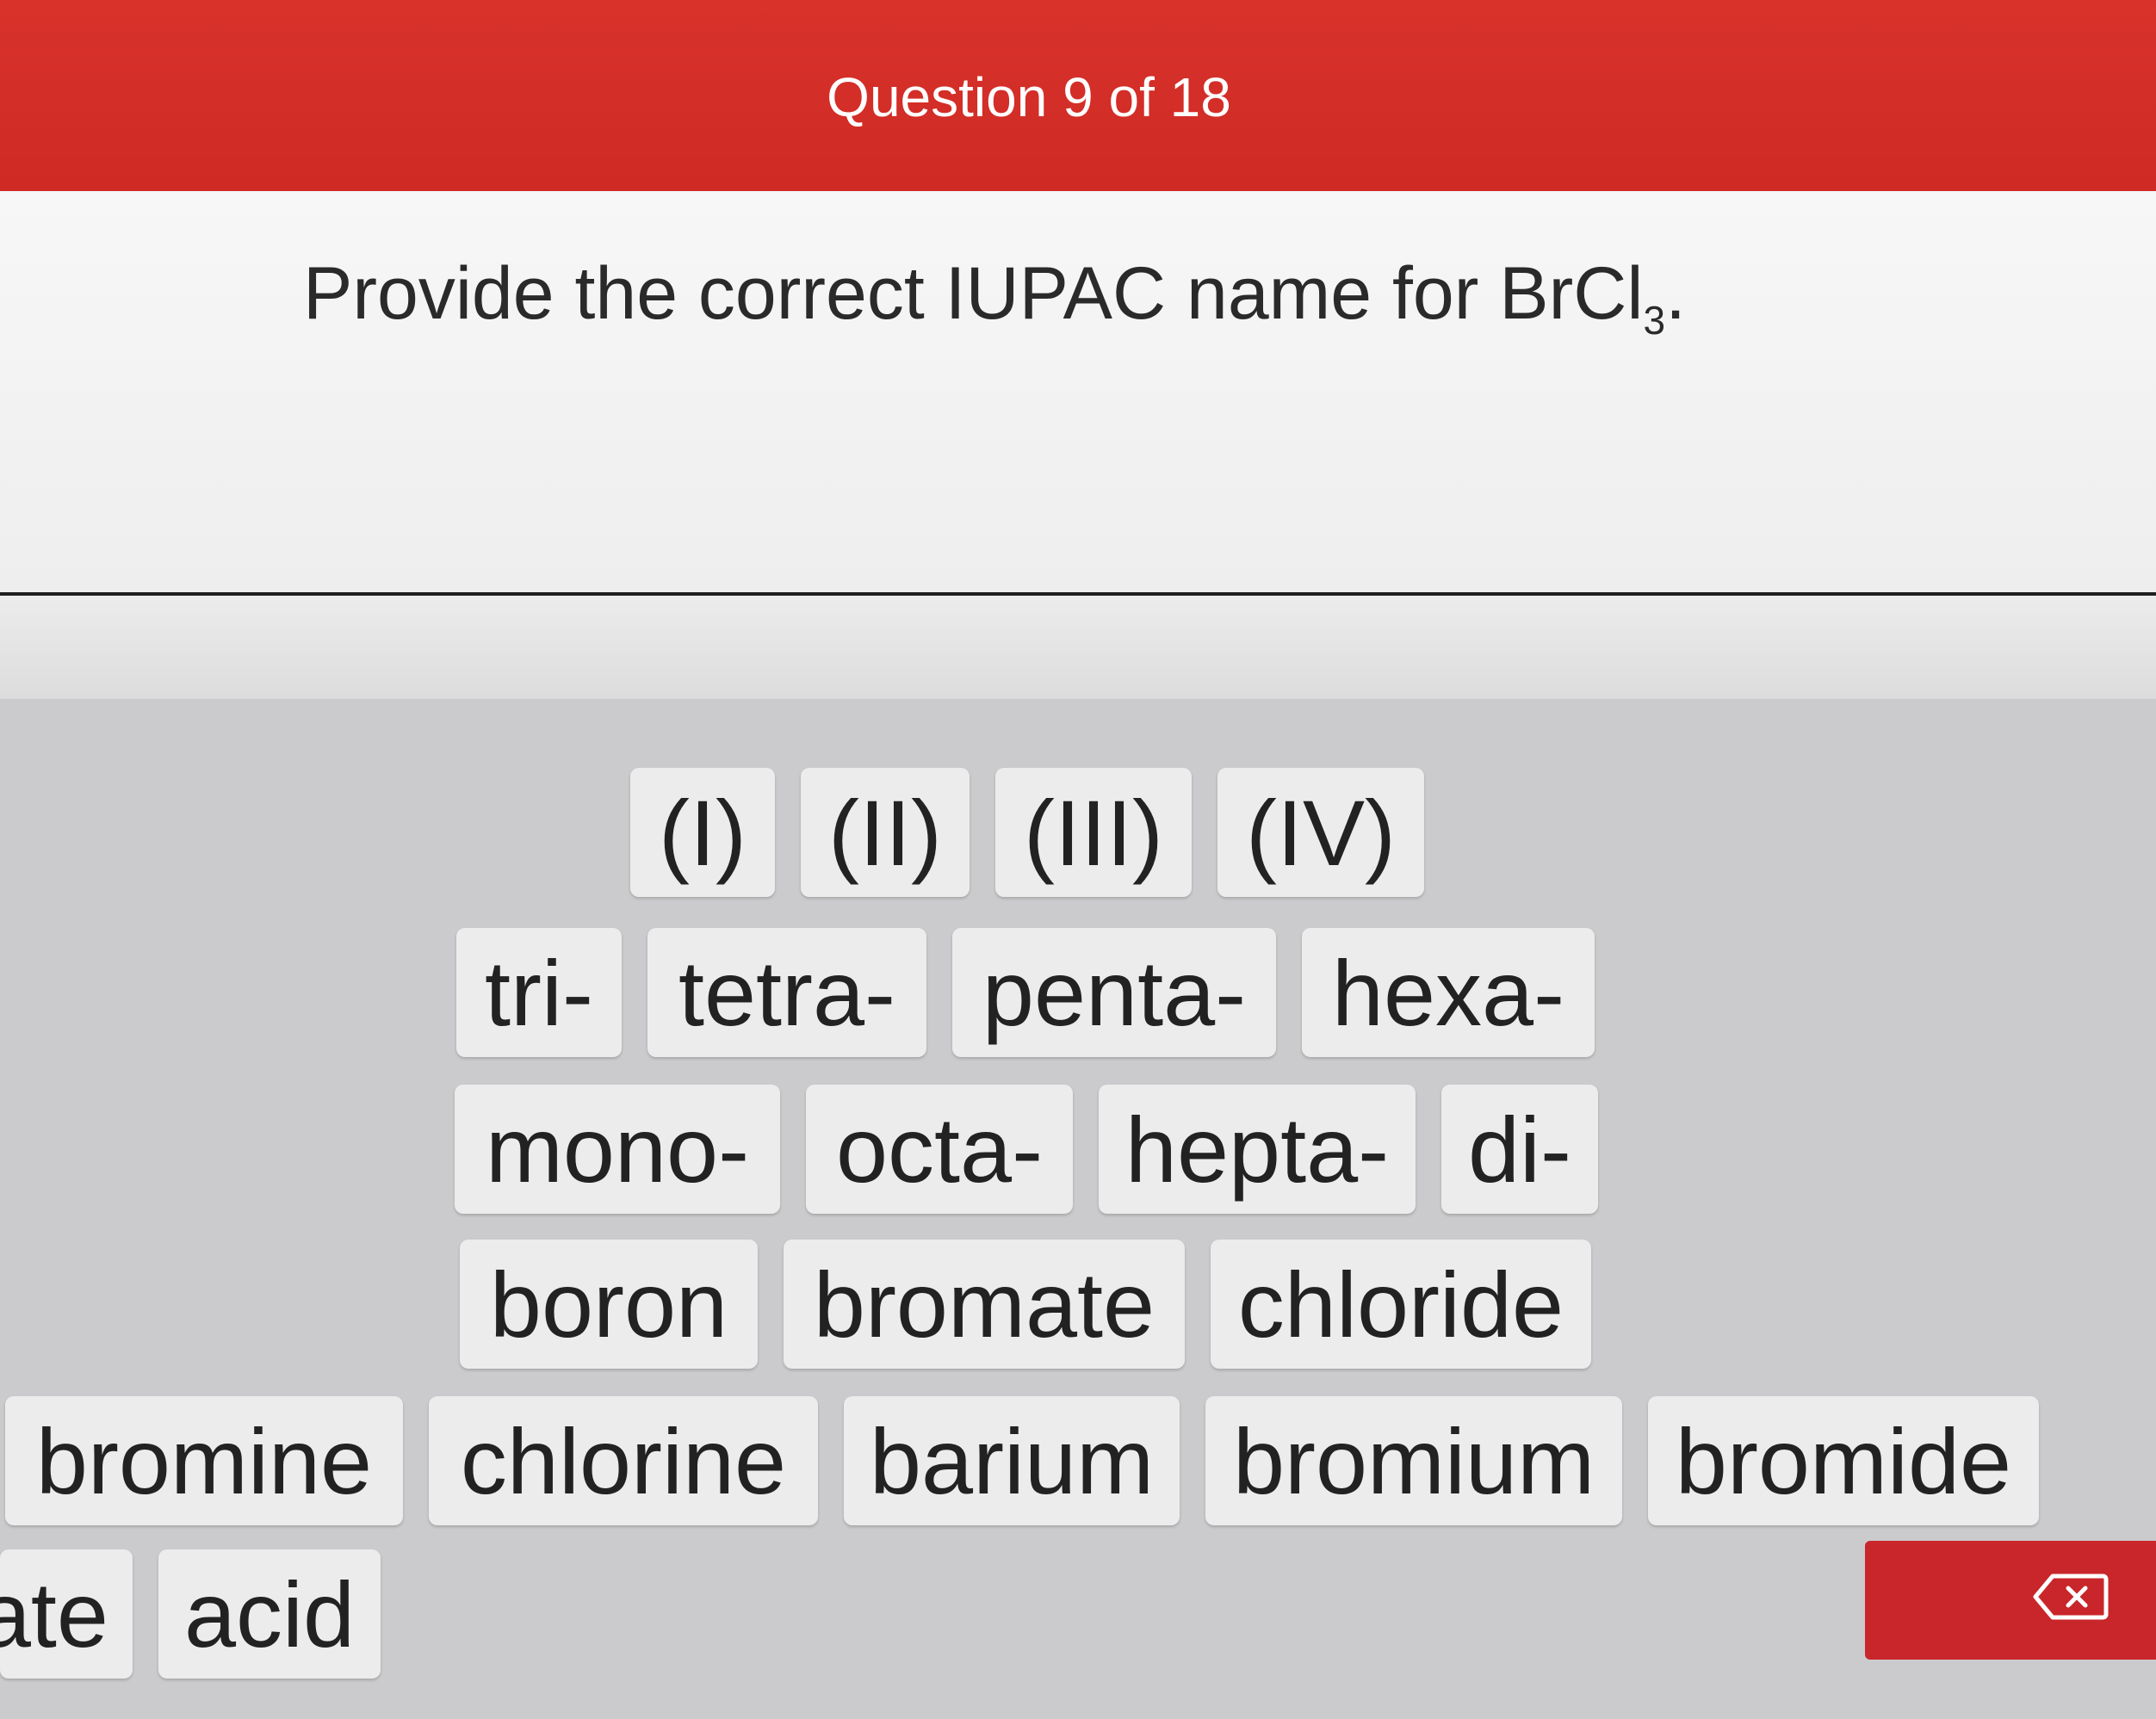 The width and height of the screenshot is (2156, 1719). What do you see at coordinates (609, 1305) in the screenshot?
I see `tile-boron: boron` at bounding box center [609, 1305].